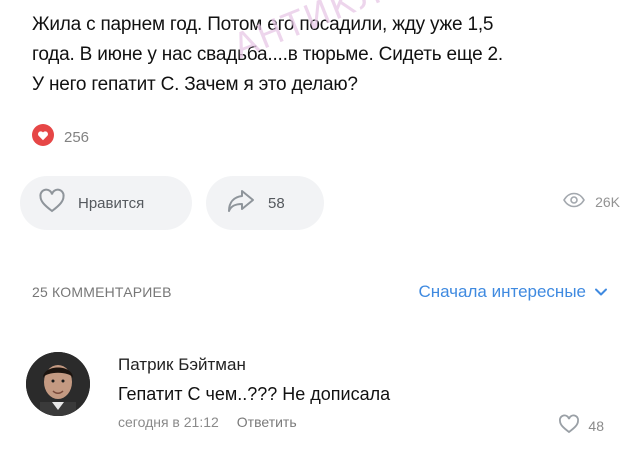 This screenshot has width=640, height=455. Describe the element at coordinates (320, 292) in the screenshot. I see `comments-header: 25 КОММЕНТАРИЕВ Сначала интересные` at that location.